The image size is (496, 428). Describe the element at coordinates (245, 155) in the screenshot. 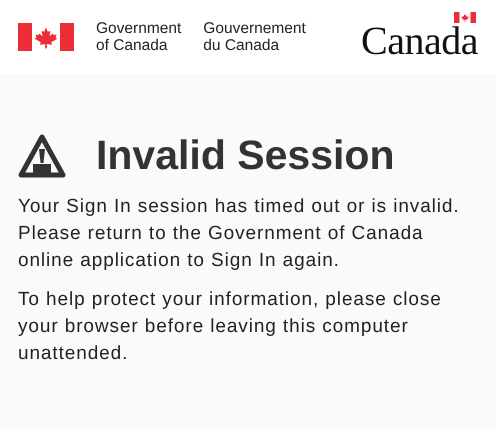

I see `page-heading: Invalid Session` at that location.